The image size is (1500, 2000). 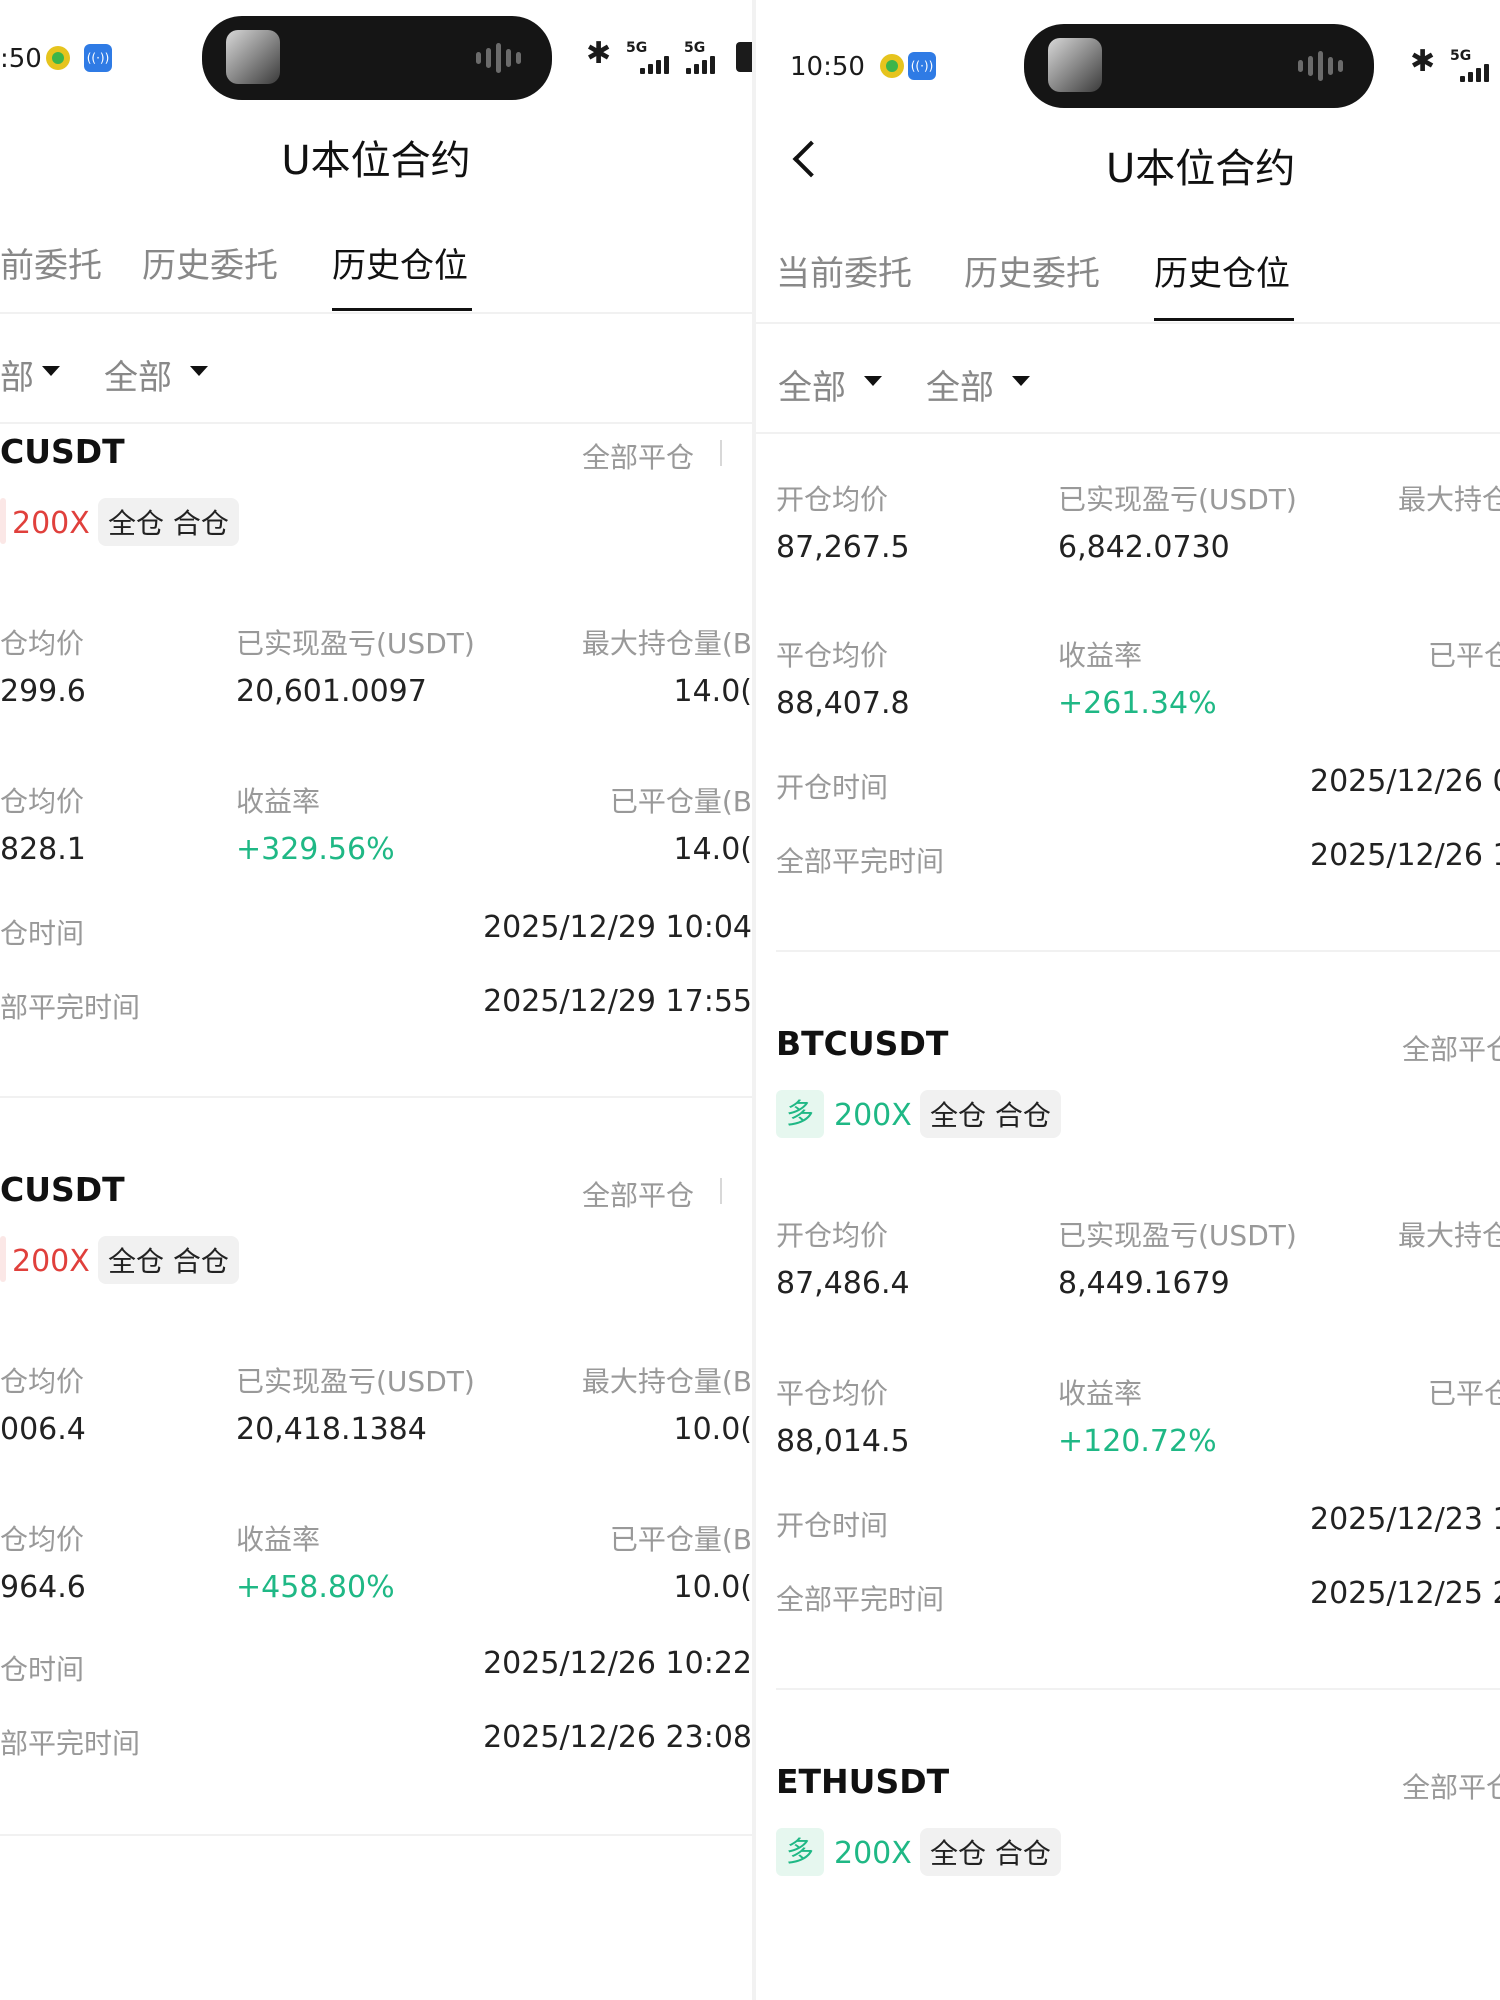 I want to click on status-time: :50, so click(x=21, y=59).